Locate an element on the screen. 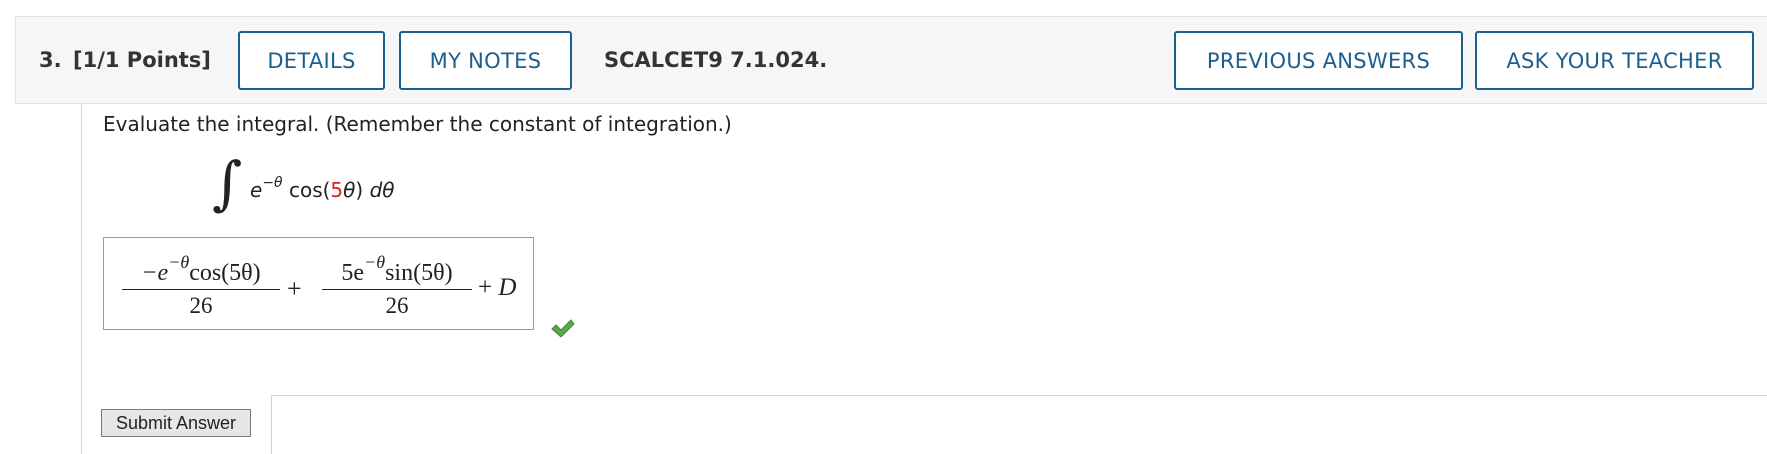  fraction-1-prefix: −e is located at coordinates (155, 273).